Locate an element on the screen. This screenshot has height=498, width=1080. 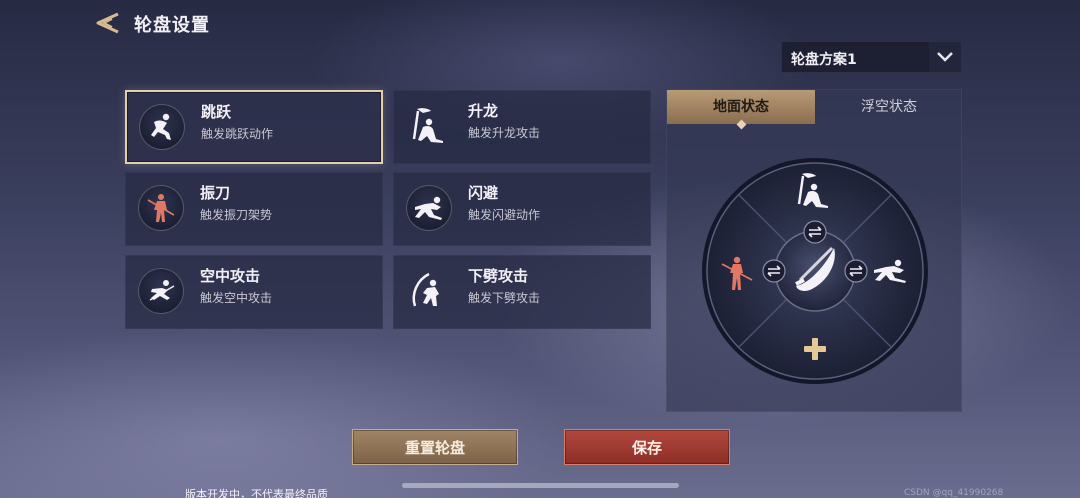
skill-name: 闪避 is located at coordinates (483, 193).